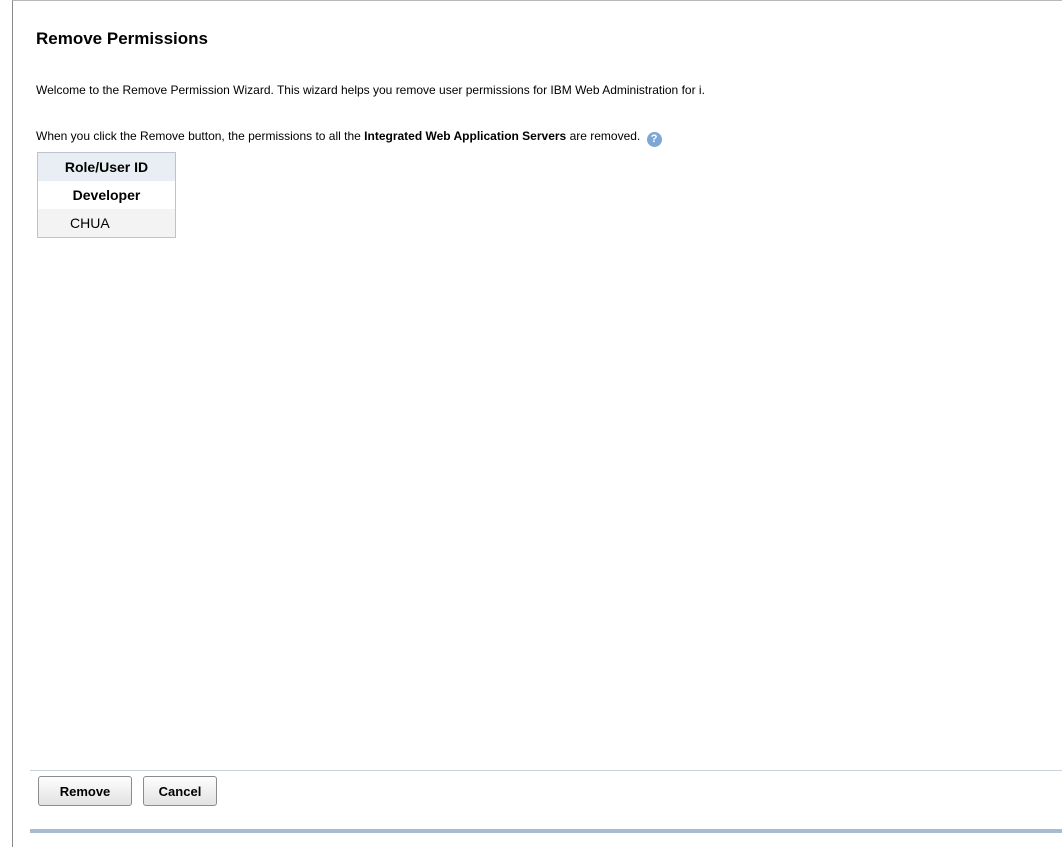 The height and width of the screenshot is (847, 1062). I want to click on column-header-role-user-id: Role/User ID, so click(106, 166).